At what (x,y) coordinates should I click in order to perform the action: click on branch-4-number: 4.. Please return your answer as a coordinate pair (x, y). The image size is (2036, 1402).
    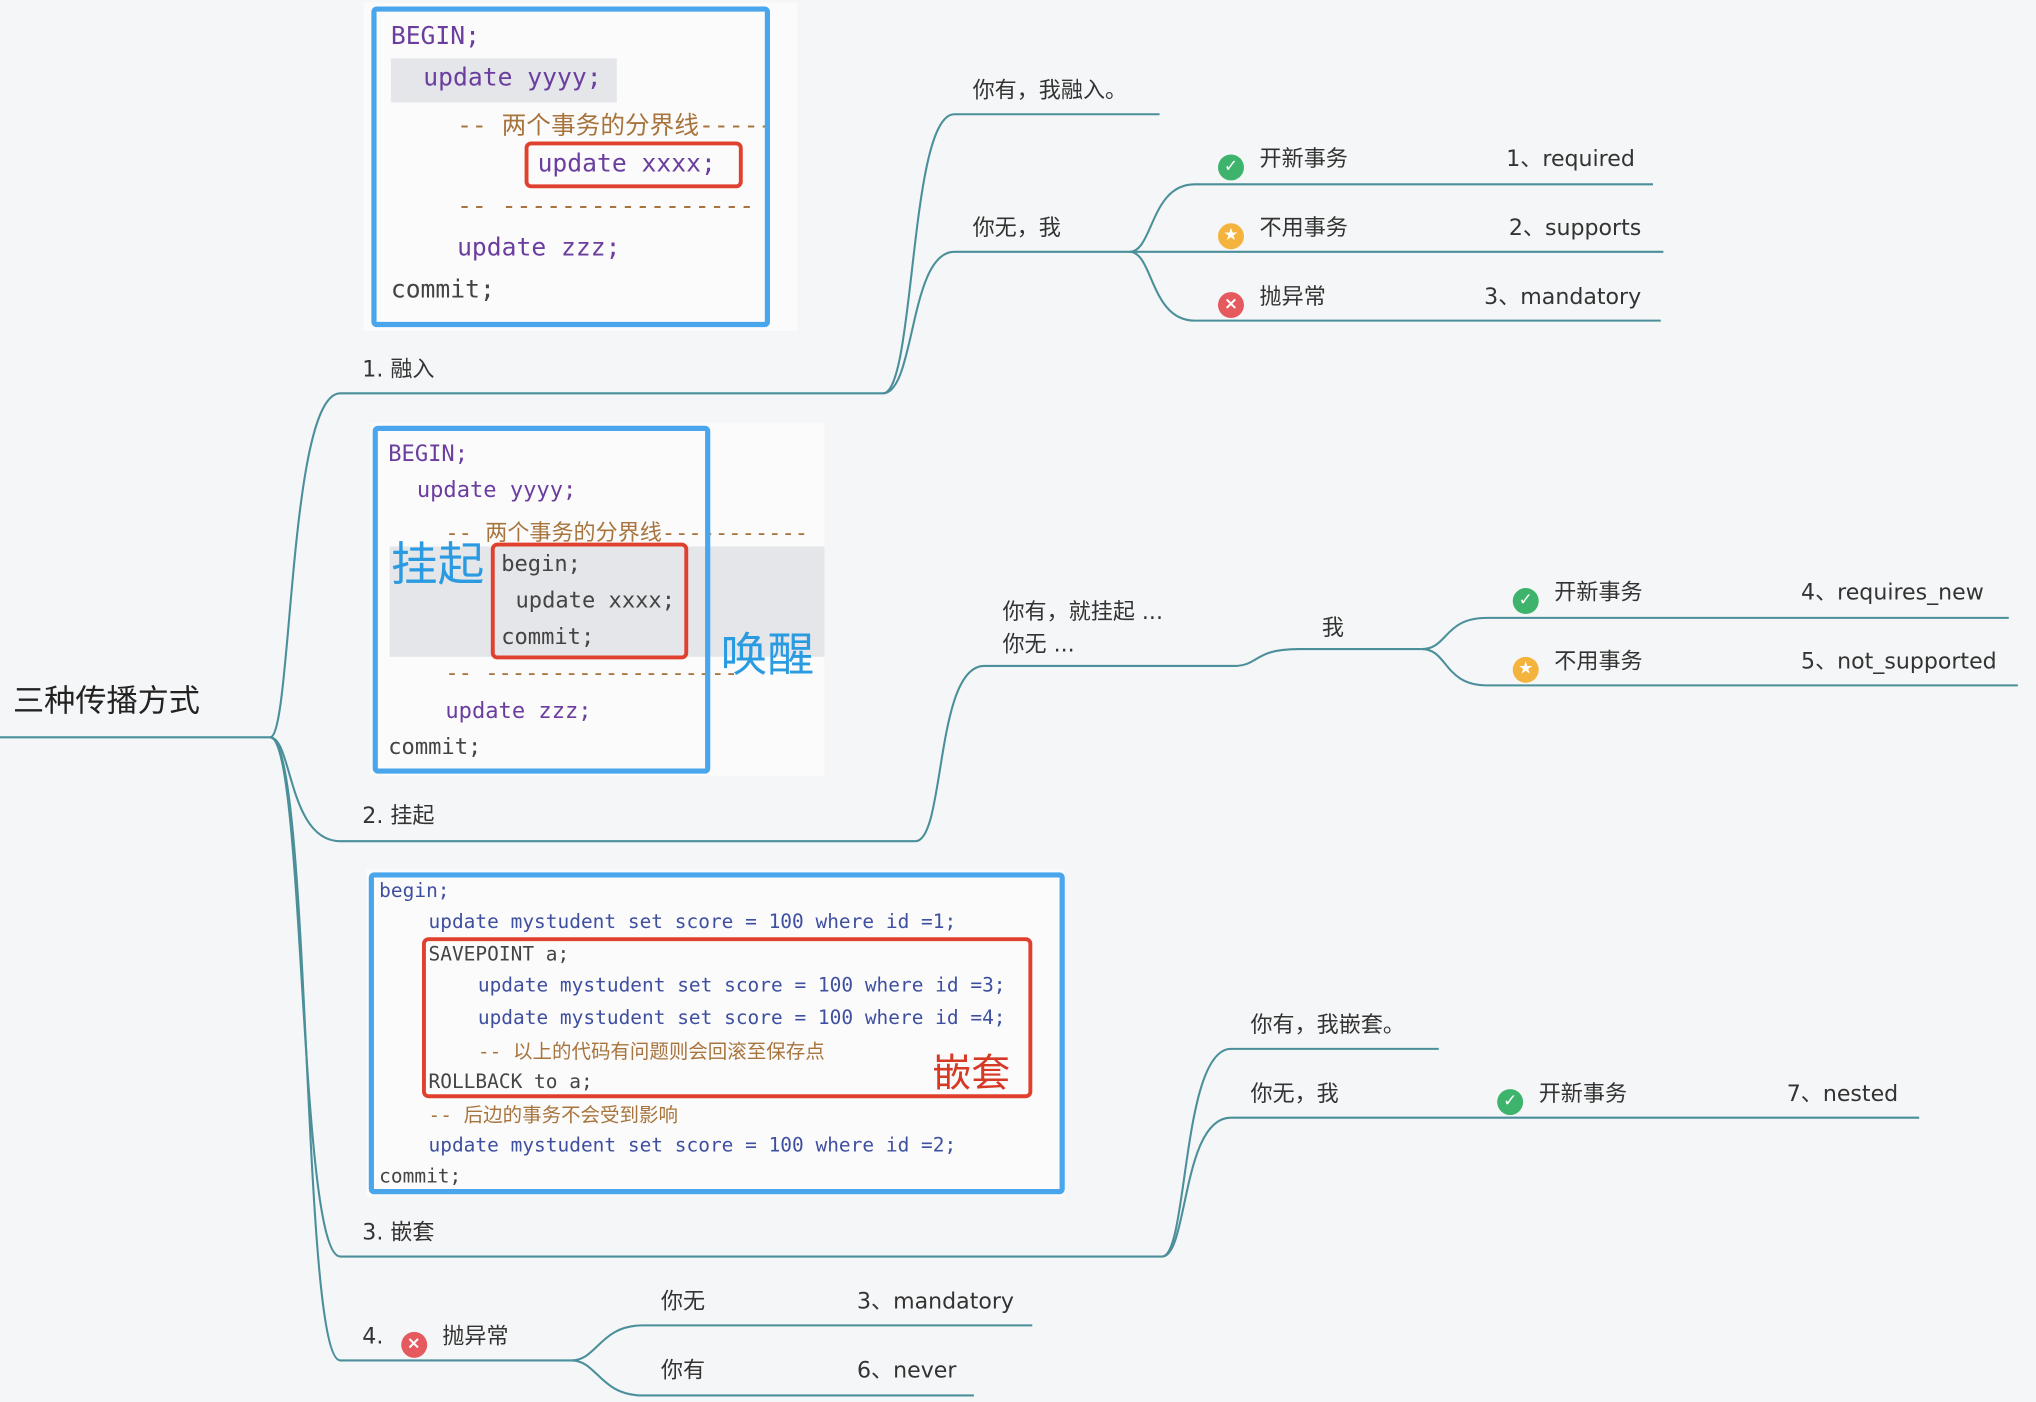
    Looking at the image, I should click on (373, 1337).